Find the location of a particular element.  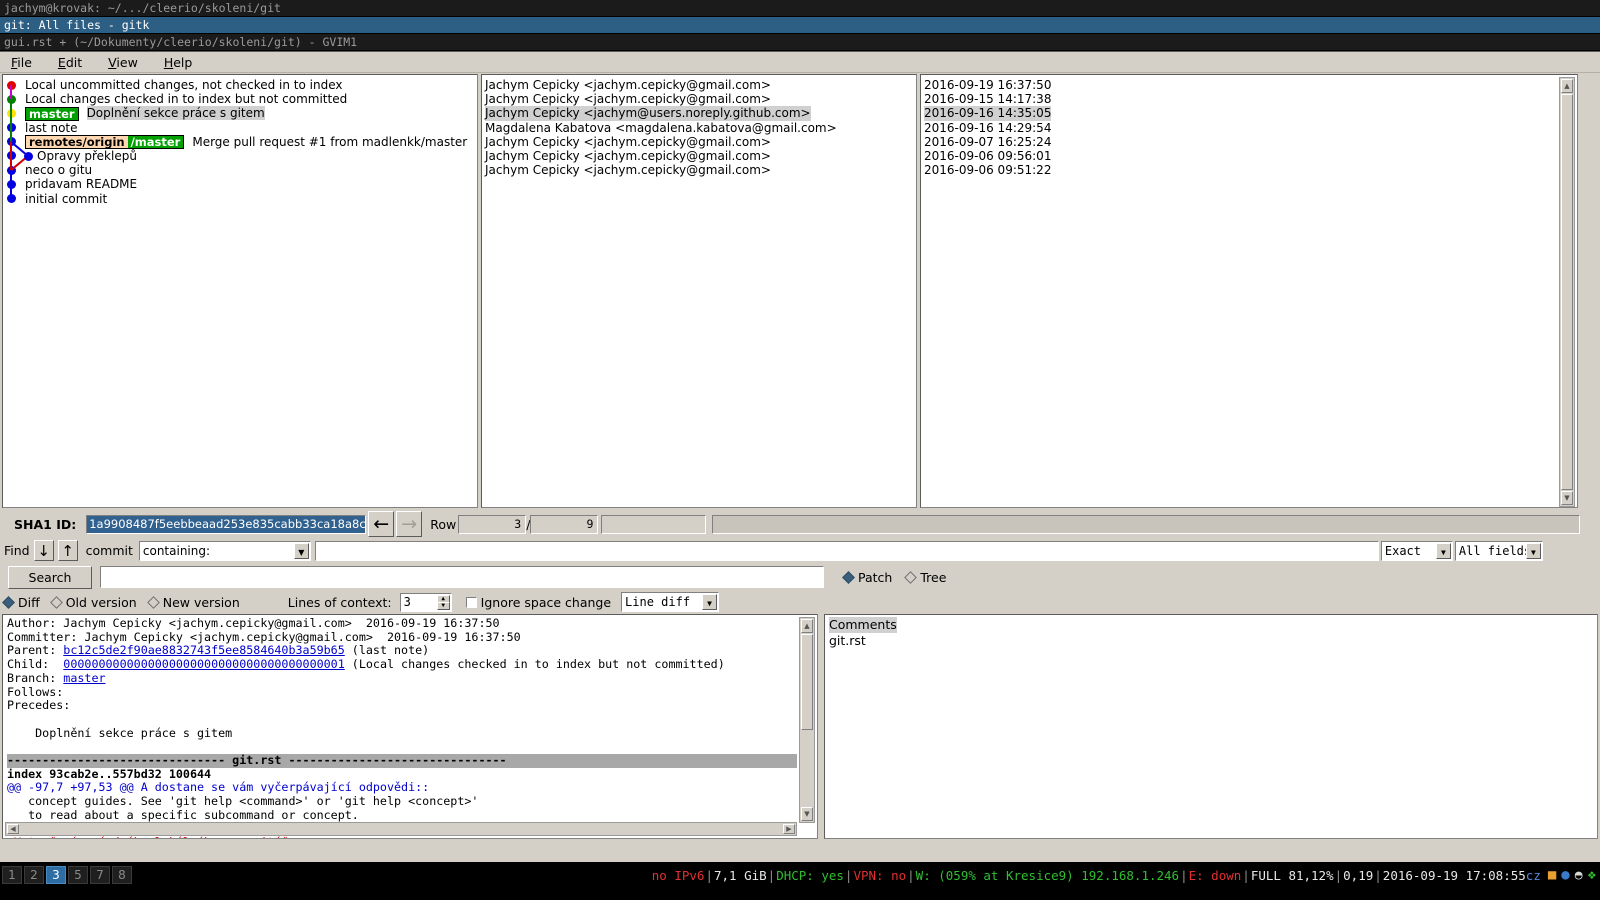

comments-content: Comments git.rst is located at coordinates (863, 632).